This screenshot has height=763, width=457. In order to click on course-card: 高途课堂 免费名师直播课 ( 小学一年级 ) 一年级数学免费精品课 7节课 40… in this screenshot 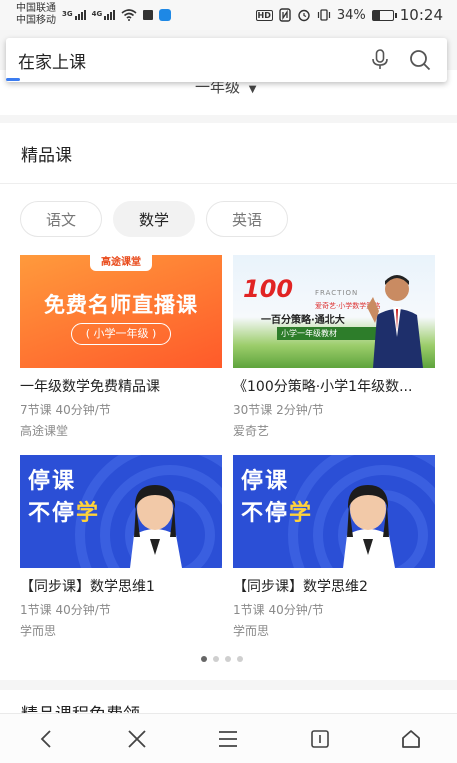, I will do `click(121, 347)`.